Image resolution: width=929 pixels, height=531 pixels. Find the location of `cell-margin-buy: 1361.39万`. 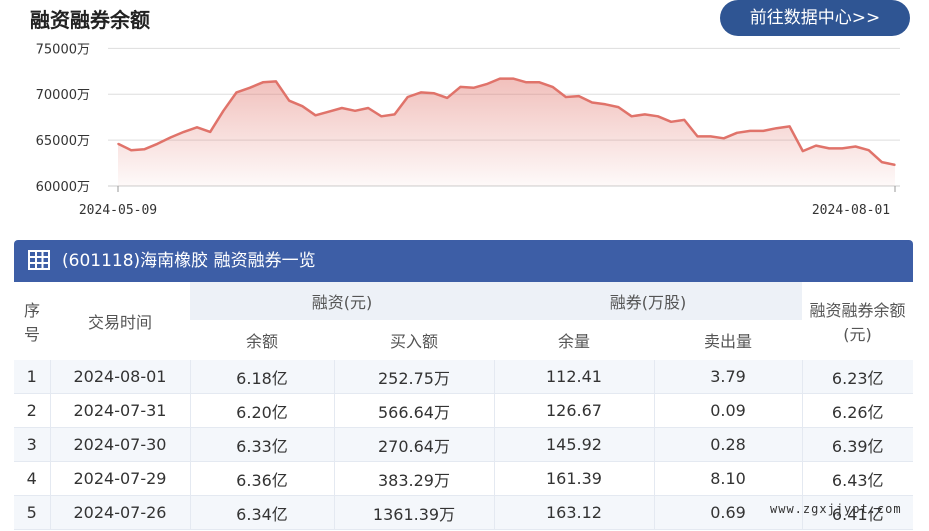

cell-margin-buy: 1361.39万 is located at coordinates (413, 512).